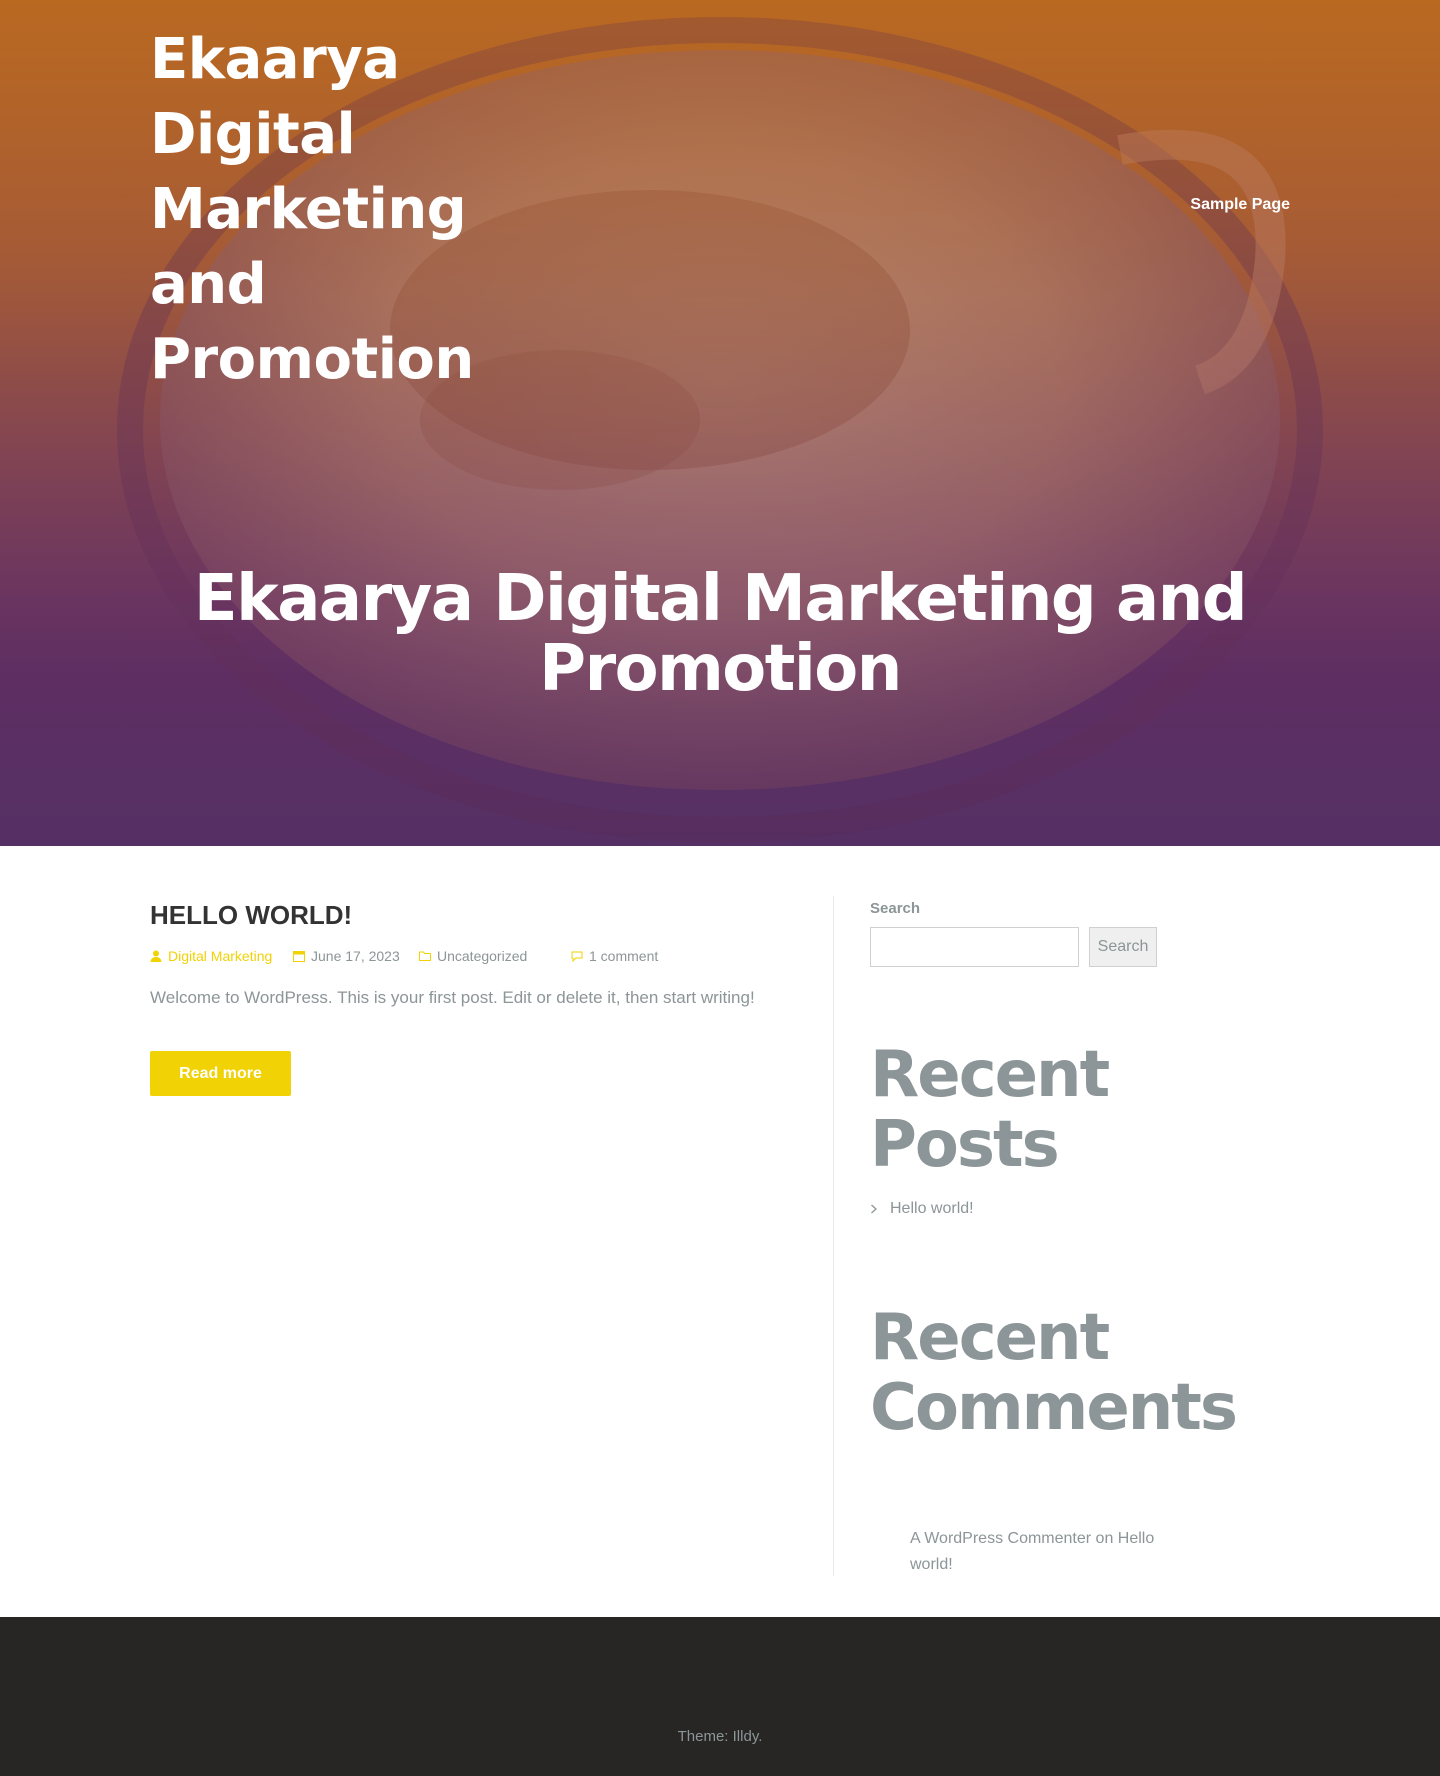 The width and height of the screenshot is (1440, 1776). I want to click on post-title: HELLO WORLD!, so click(251, 915).